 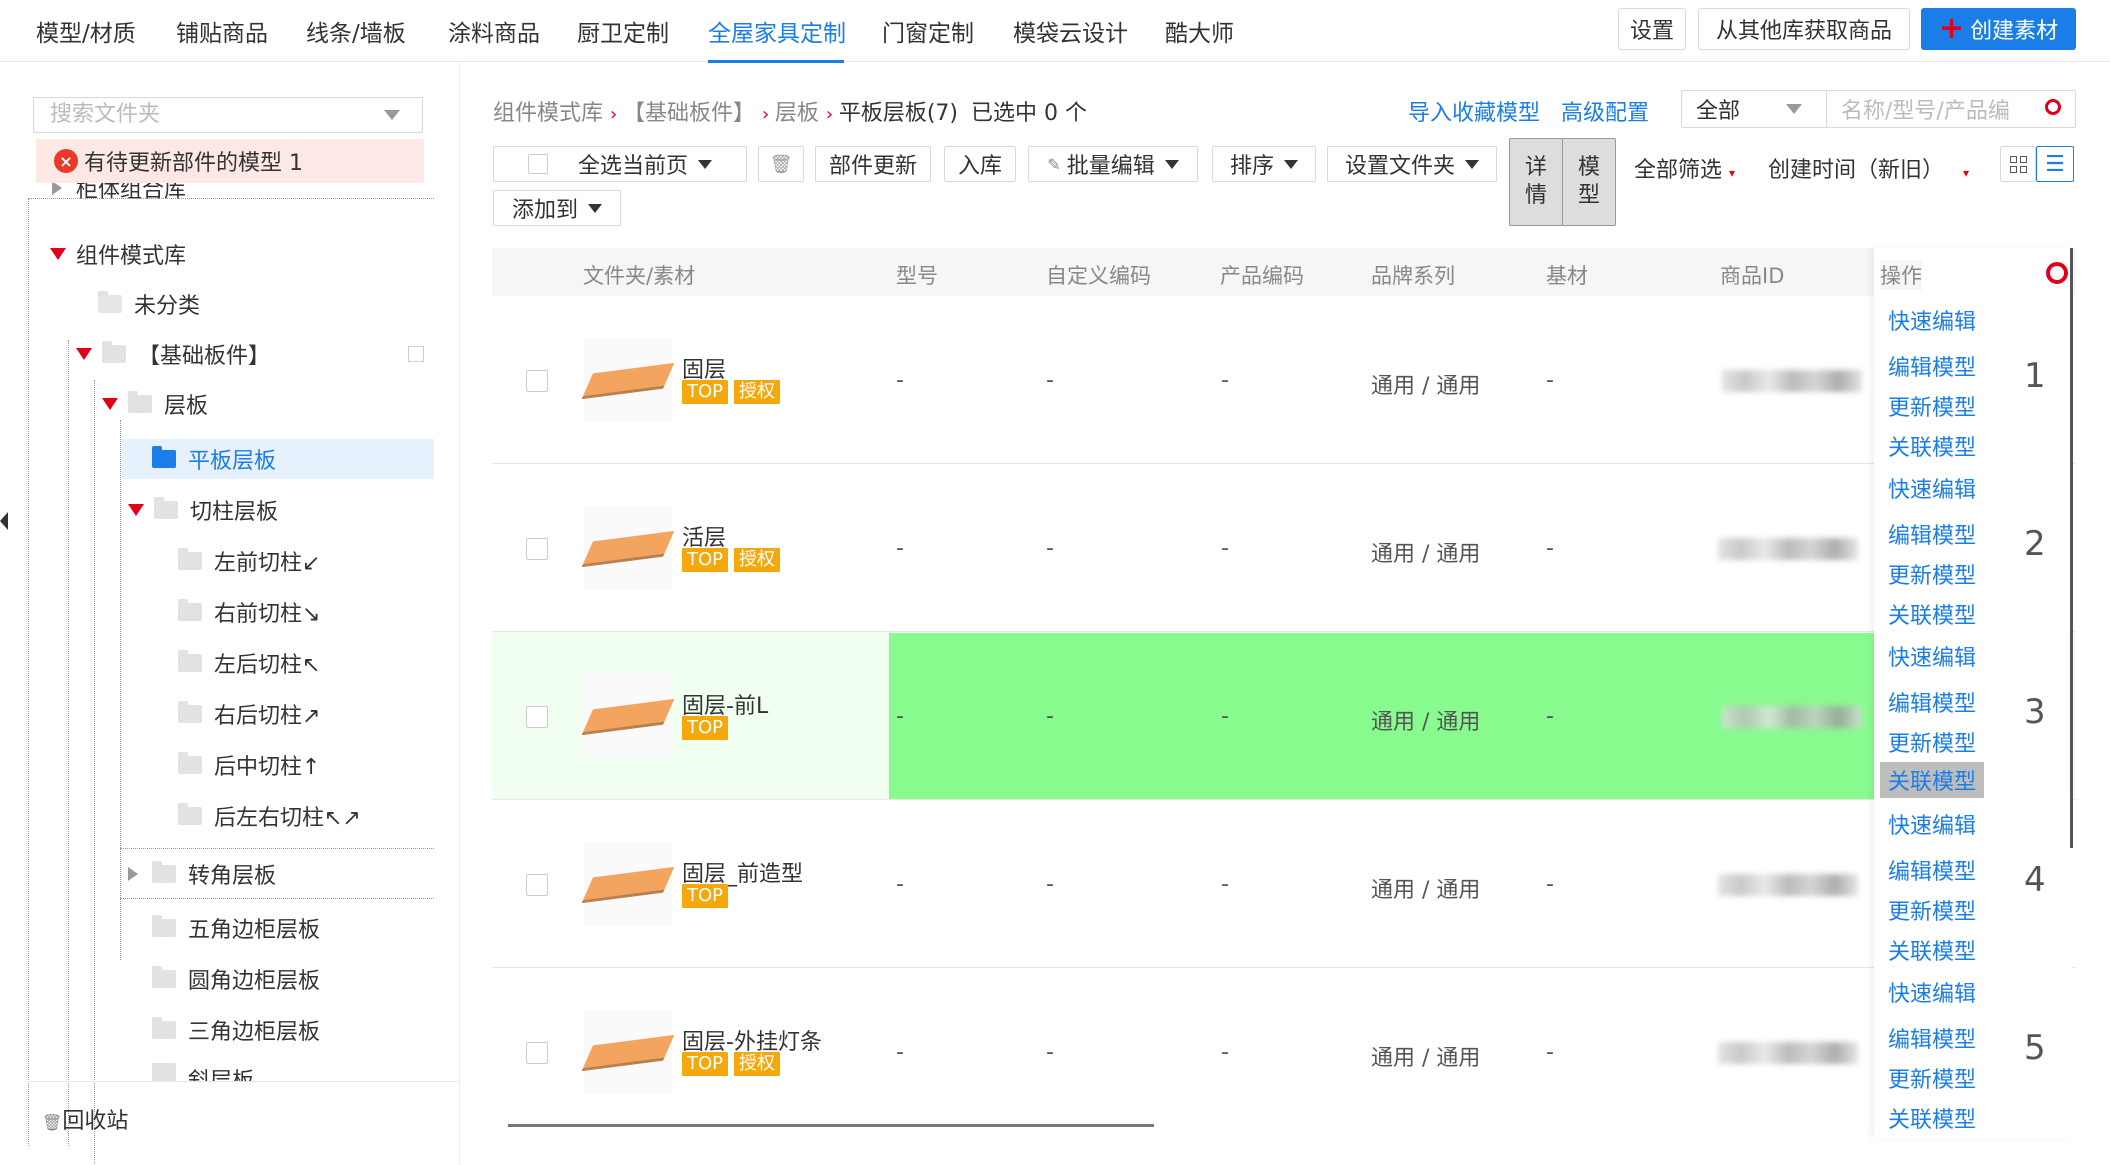 I want to click on tree-item-uncategorized: 未分类, so click(x=149, y=304).